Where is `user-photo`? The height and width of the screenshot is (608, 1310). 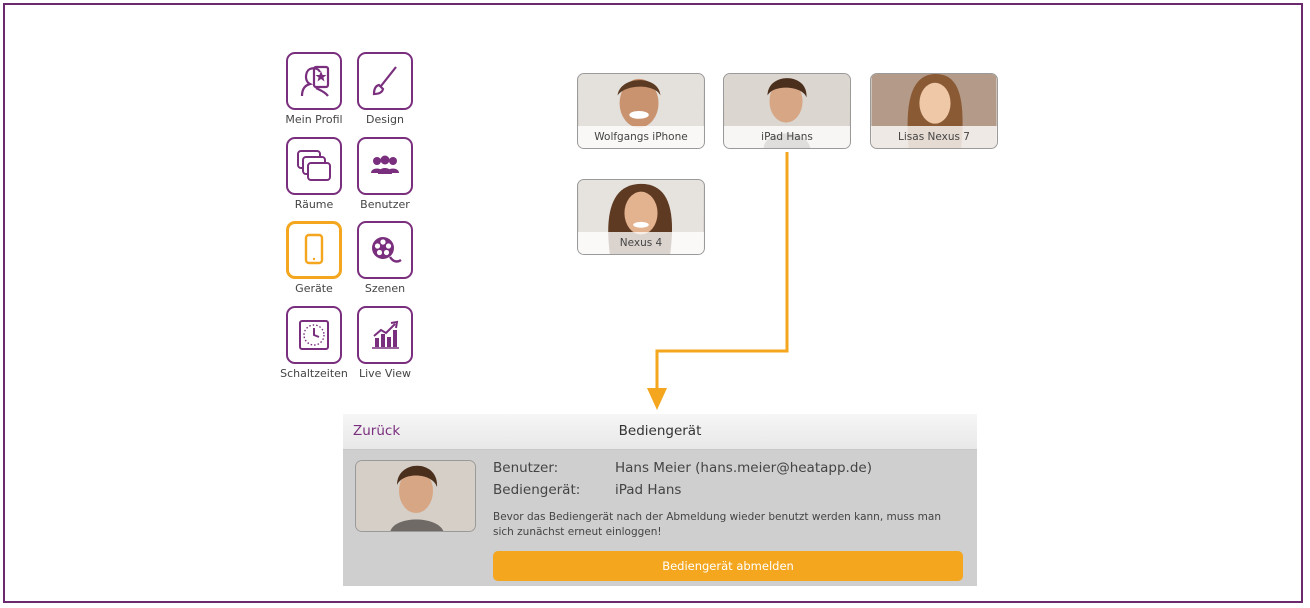
user-photo is located at coordinates (415, 496).